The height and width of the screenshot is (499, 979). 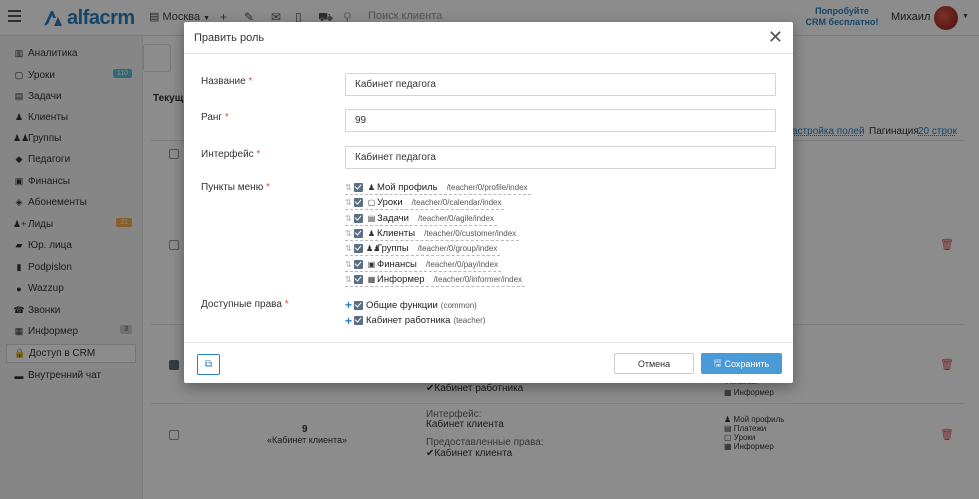 I want to click on tasks-icon: ▤, so click(x=371, y=218).